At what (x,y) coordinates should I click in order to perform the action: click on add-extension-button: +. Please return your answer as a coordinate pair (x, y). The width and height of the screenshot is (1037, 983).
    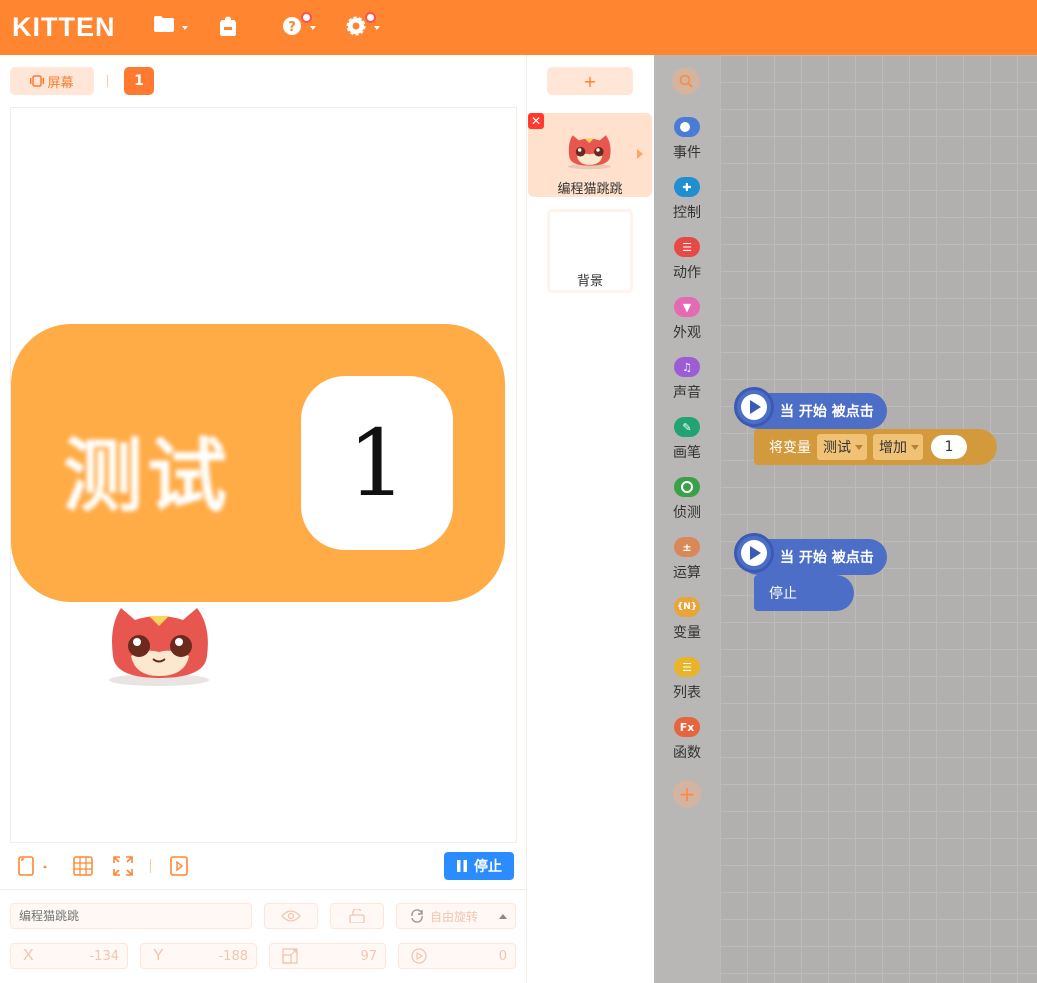
    Looking at the image, I should click on (687, 794).